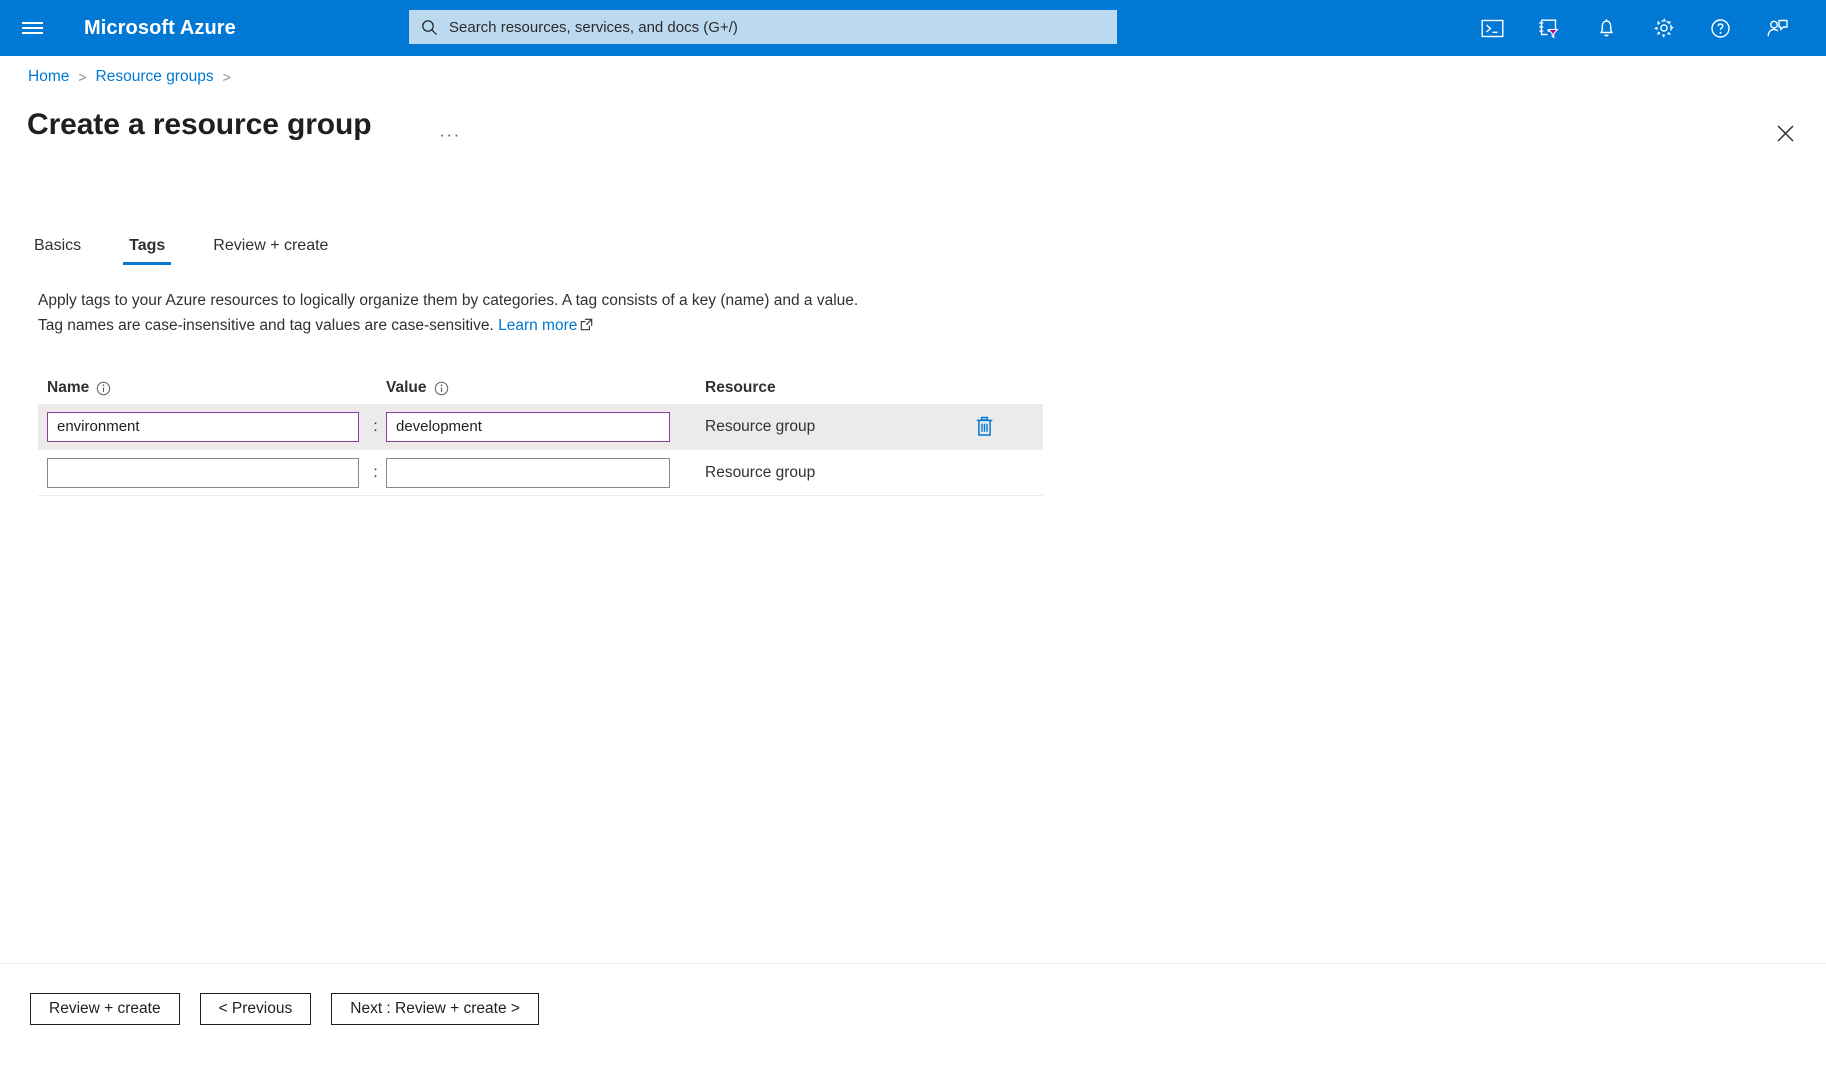 The image size is (1826, 1067). What do you see at coordinates (1549, 28) in the screenshot?
I see `directories-subscriptions-icon` at bounding box center [1549, 28].